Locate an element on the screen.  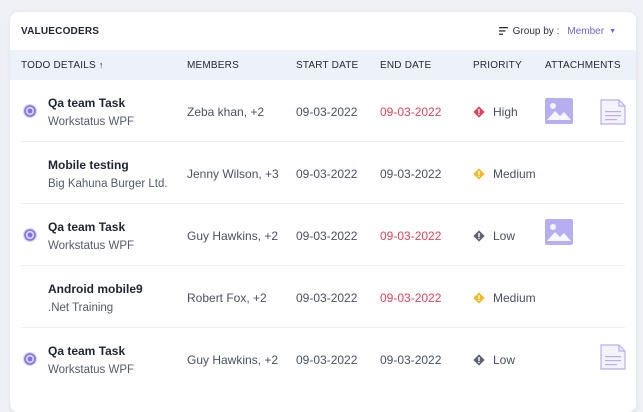
project-name: .Net Training is located at coordinates (81, 308).